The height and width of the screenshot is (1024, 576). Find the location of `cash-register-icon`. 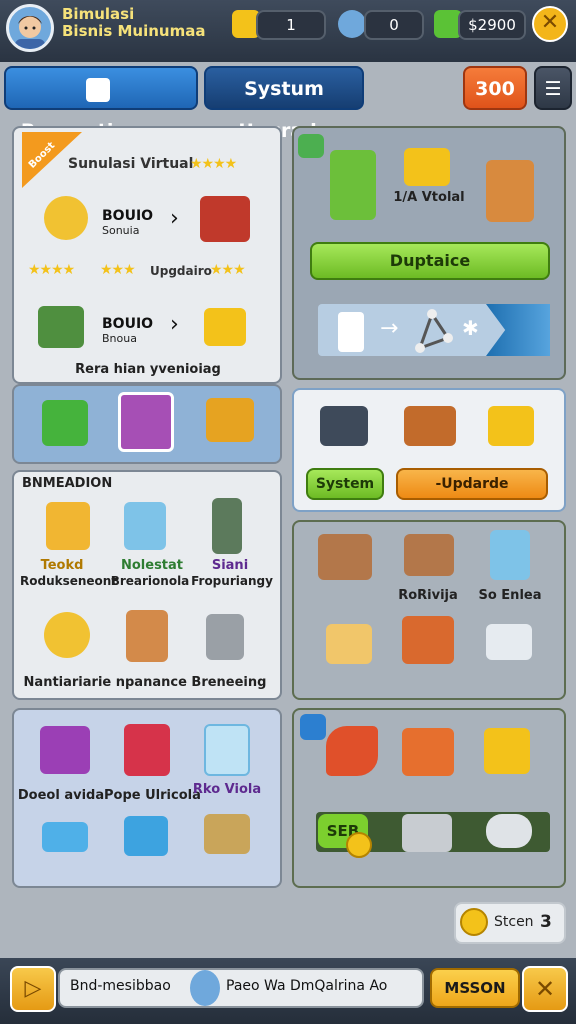

cash-register-icon is located at coordinates (61, 327).